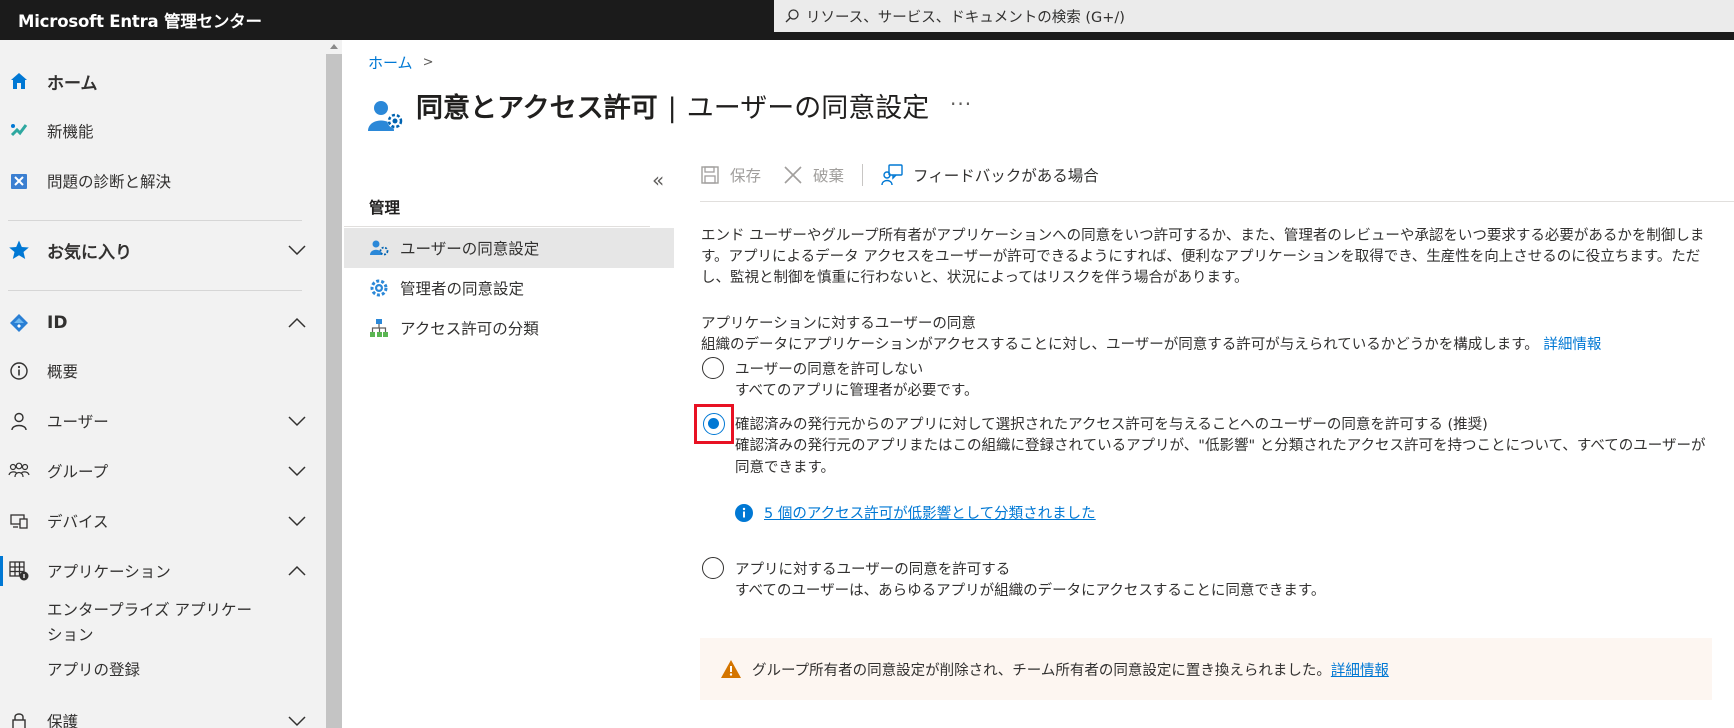  Describe the element at coordinates (1006, 176) in the screenshot. I see `feedback-label: フィードバックがある場合` at that location.